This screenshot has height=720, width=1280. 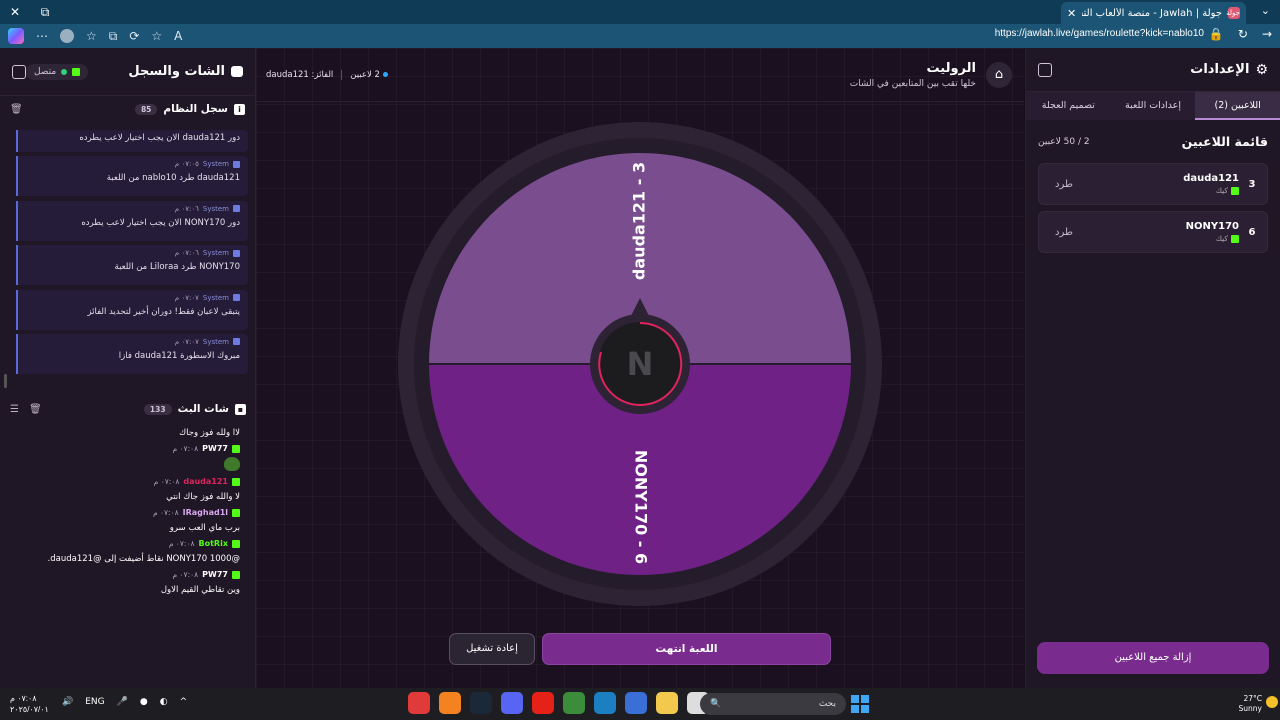 I want to click on filter-icon: ☰, so click(x=14, y=409).